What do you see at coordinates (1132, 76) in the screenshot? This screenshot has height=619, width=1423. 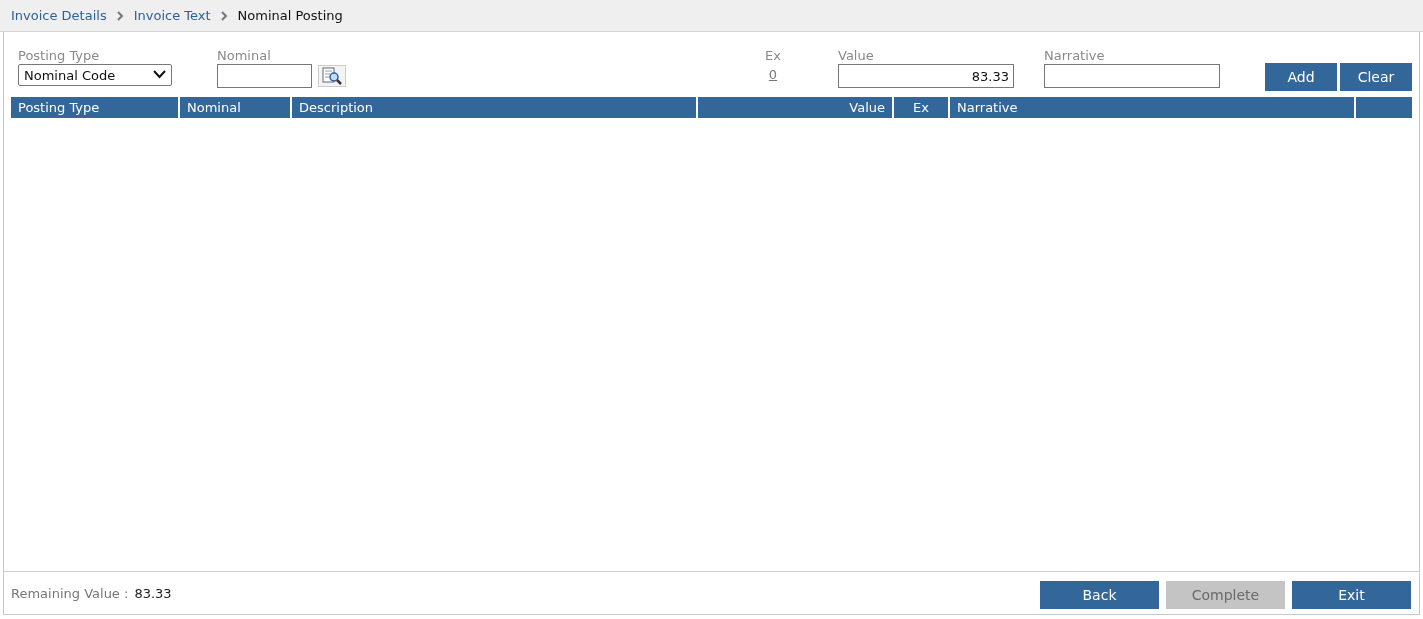 I see `narrative-field` at bounding box center [1132, 76].